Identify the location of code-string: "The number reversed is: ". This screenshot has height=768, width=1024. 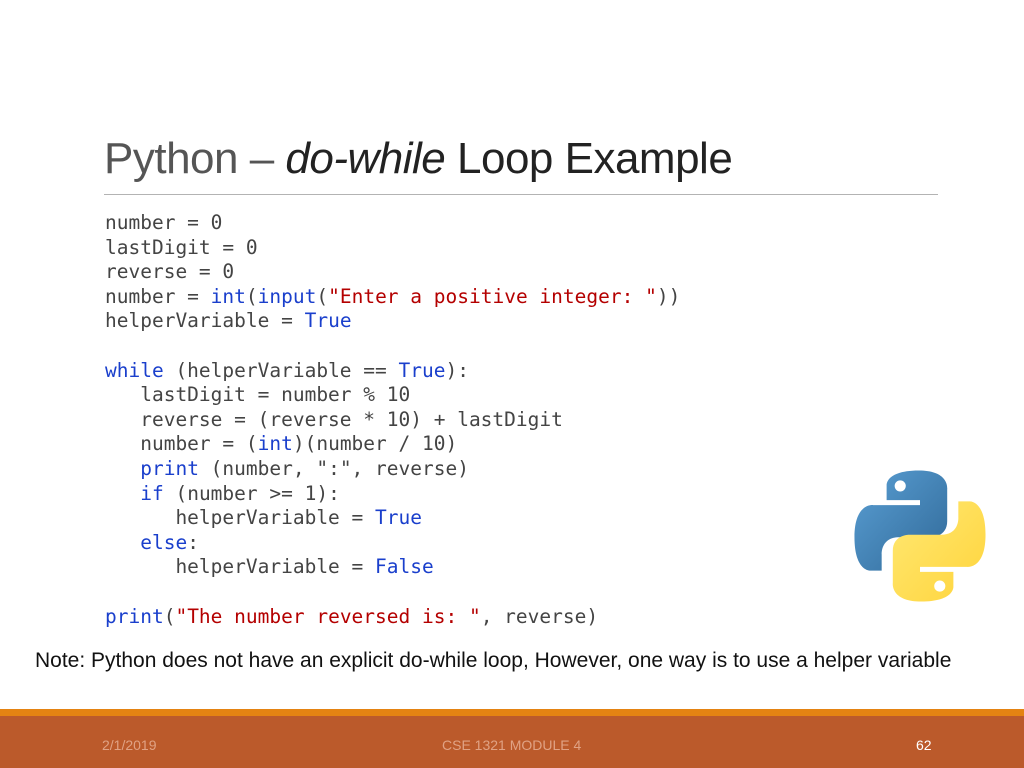
(328, 616).